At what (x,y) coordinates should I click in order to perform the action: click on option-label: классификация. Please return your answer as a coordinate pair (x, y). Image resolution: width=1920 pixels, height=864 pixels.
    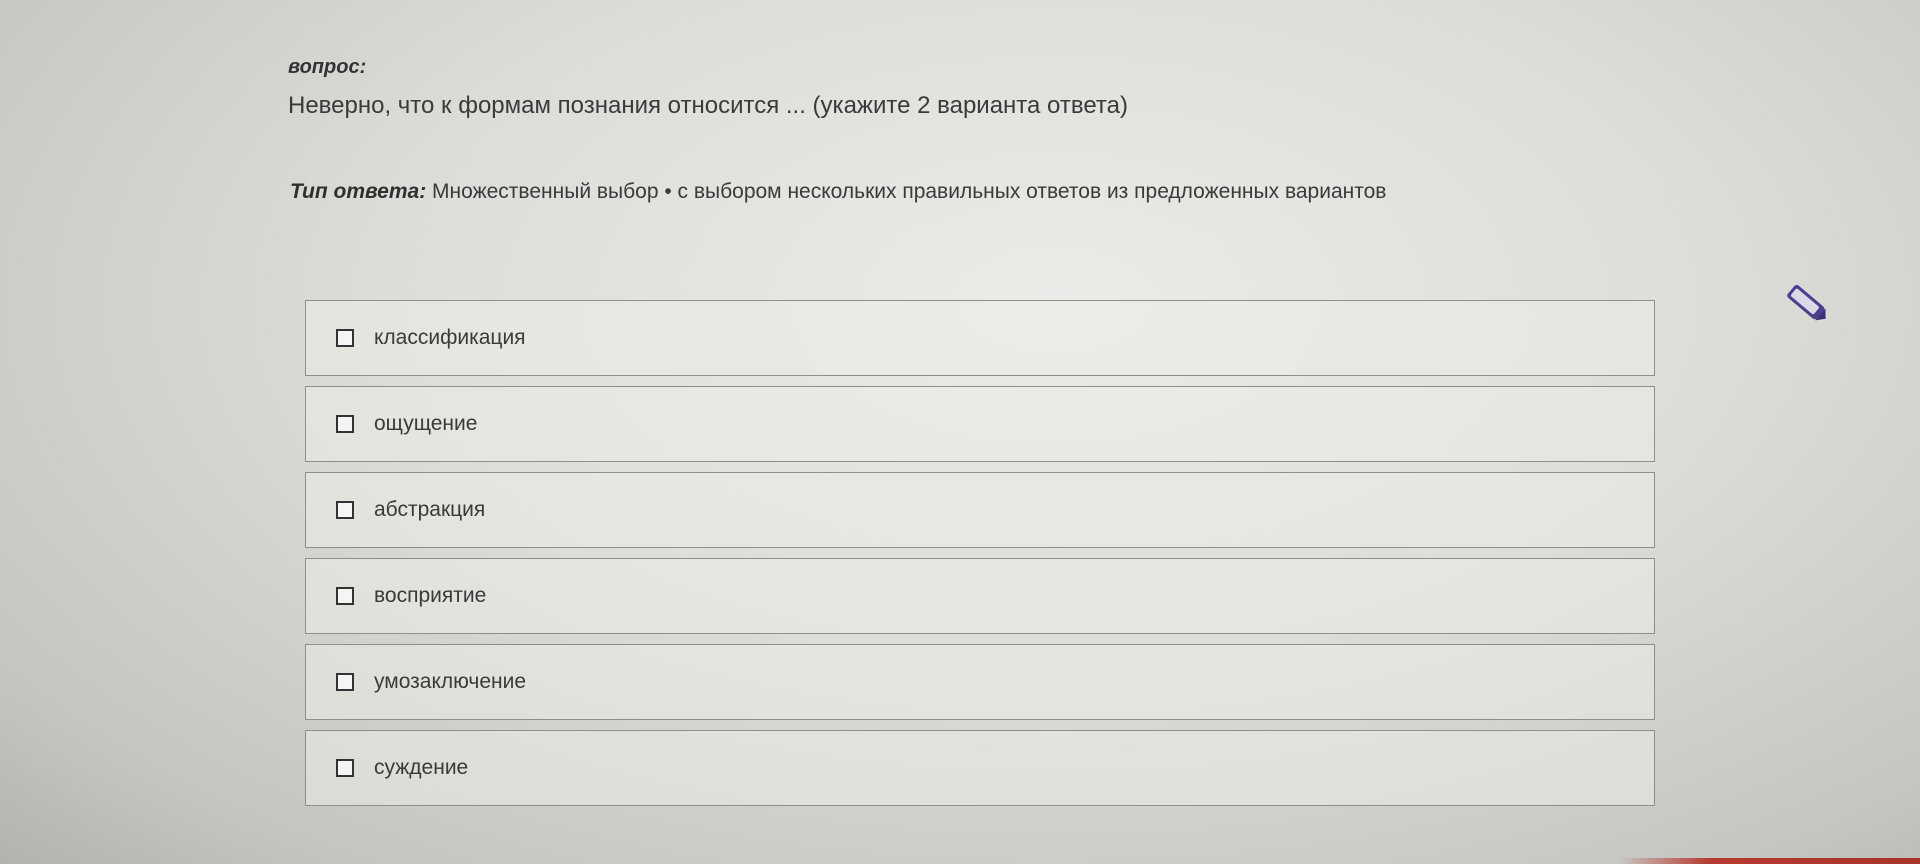
    Looking at the image, I should click on (450, 337).